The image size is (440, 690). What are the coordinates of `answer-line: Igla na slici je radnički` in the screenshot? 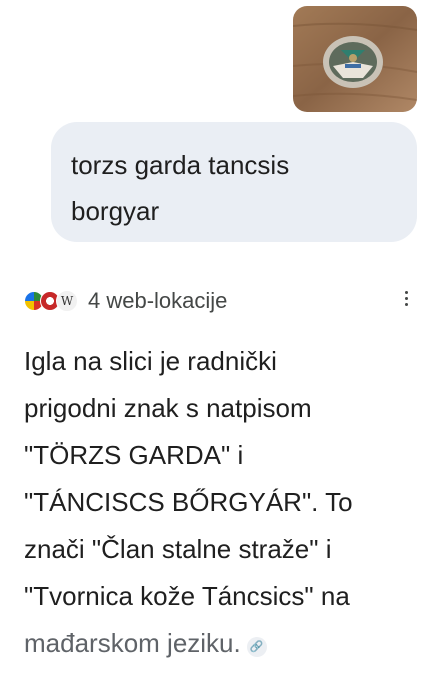 It's located at (150, 361).